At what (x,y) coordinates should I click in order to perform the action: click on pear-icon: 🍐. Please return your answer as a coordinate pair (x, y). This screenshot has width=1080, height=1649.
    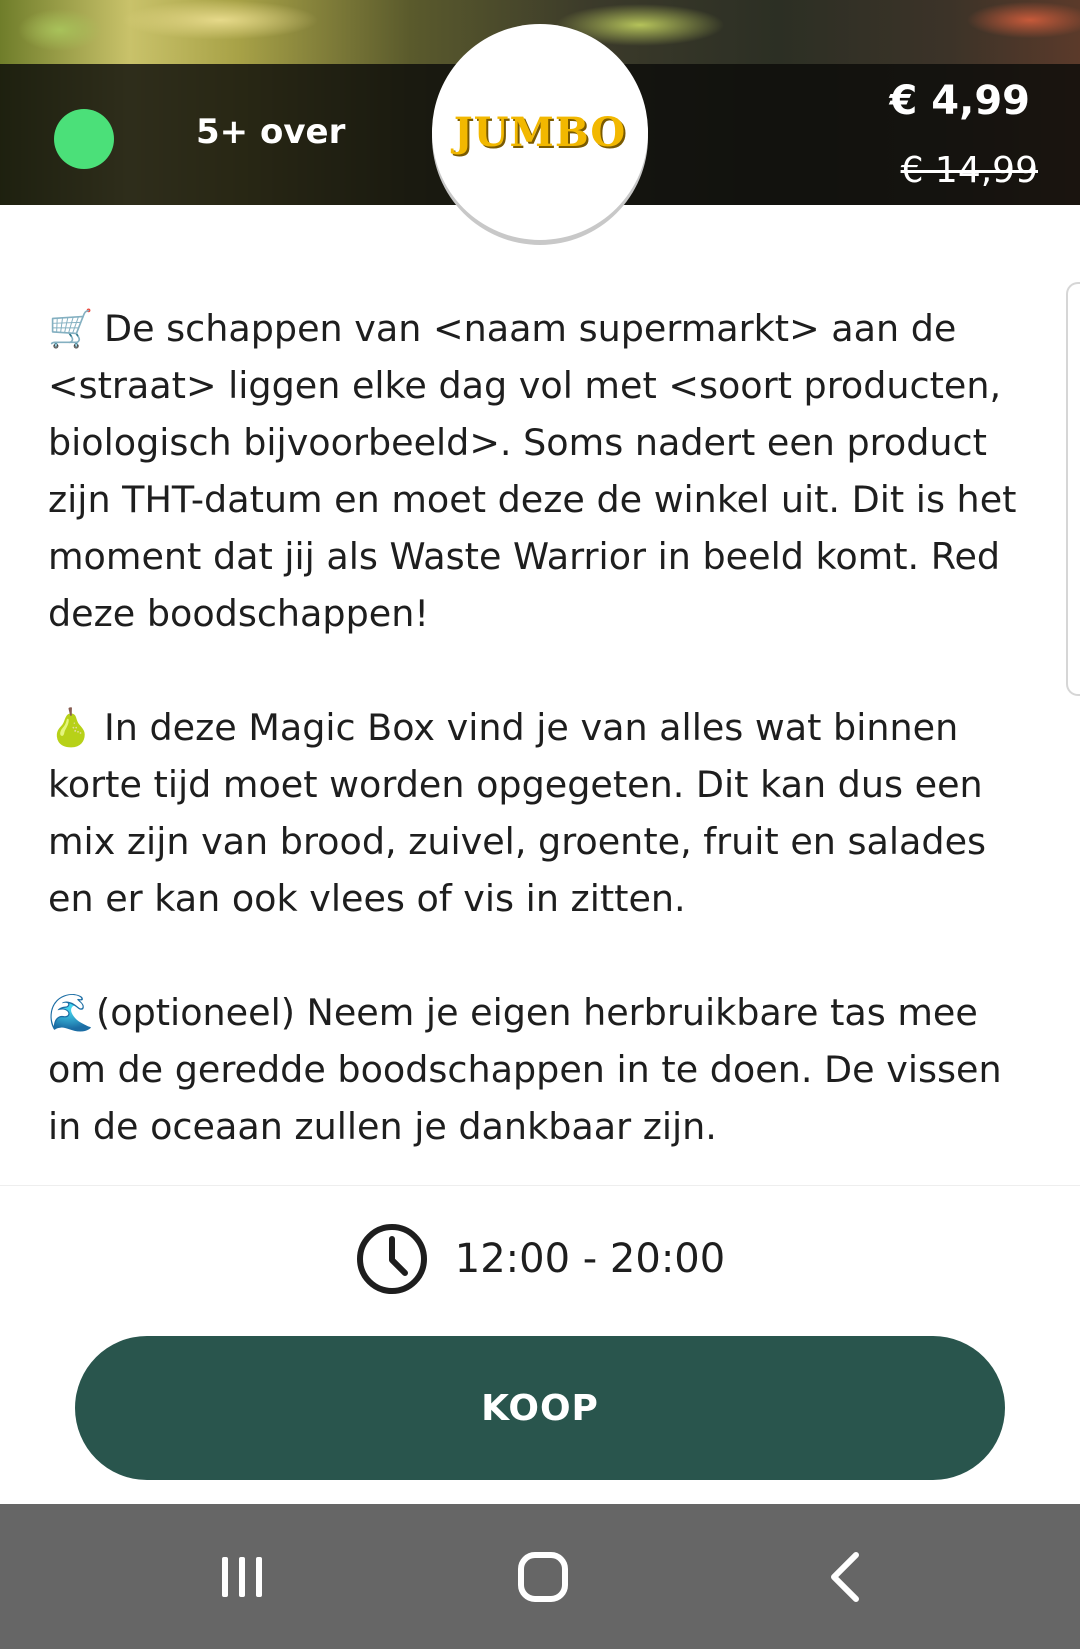
    Looking at the image, I should click on (71, 727).